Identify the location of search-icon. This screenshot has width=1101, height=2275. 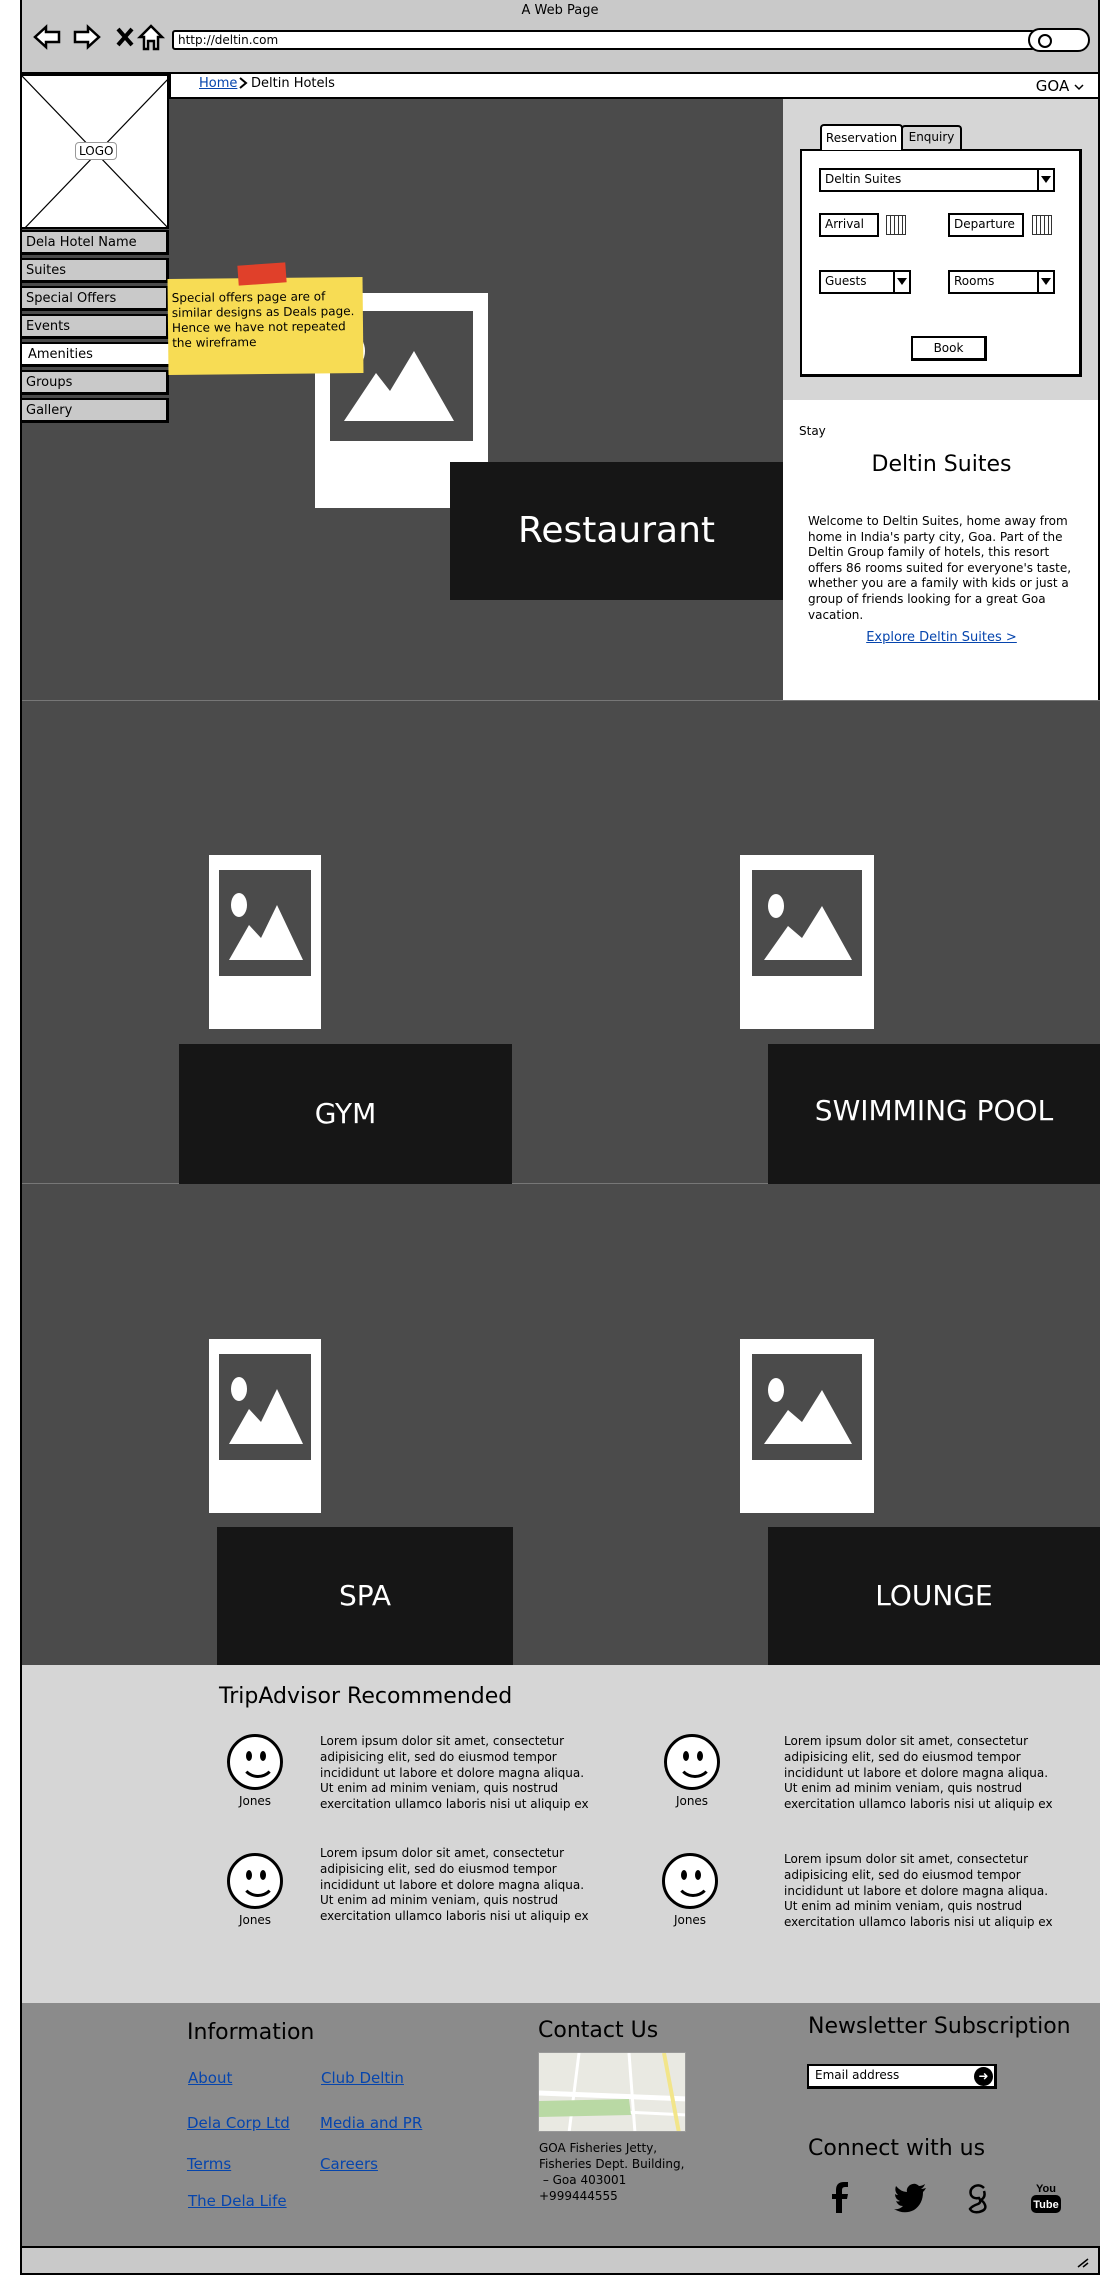
(1045, 41).